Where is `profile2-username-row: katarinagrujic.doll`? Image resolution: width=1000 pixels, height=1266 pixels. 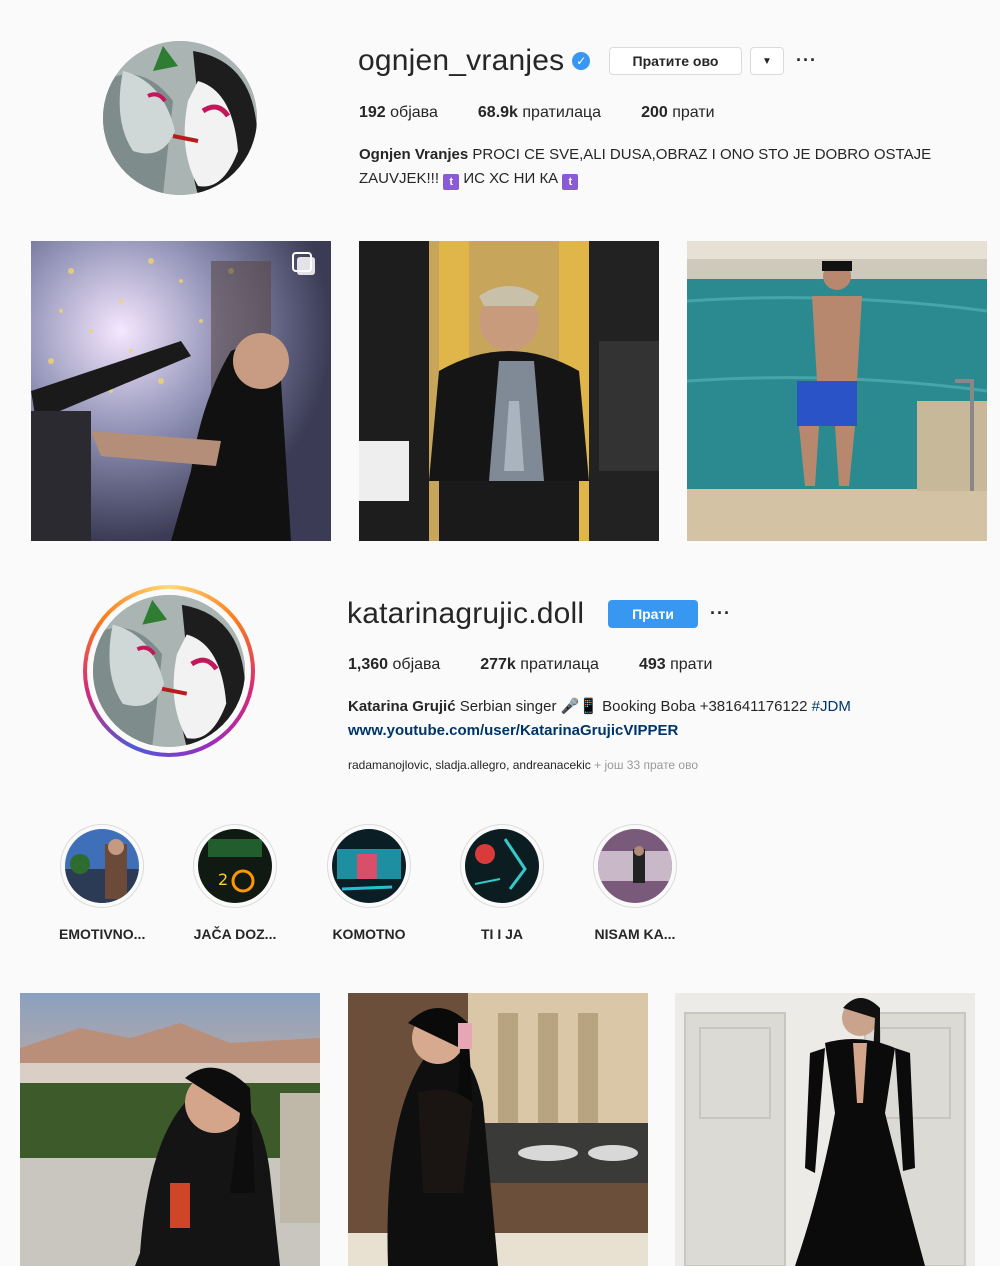 profile2-username-row: katarinagrujic.doll is located at coordinates (465, 614).